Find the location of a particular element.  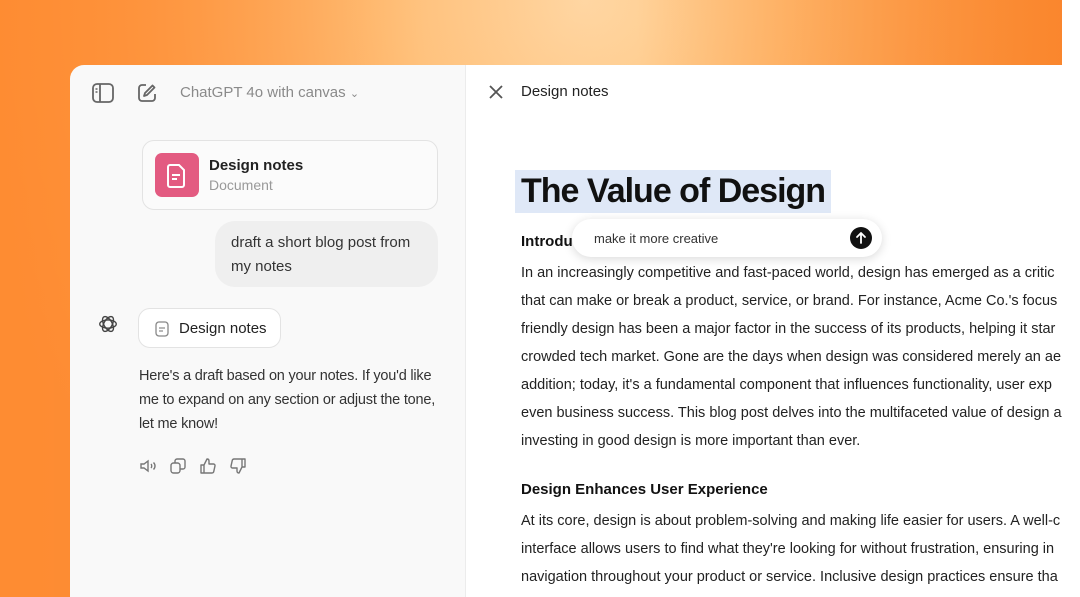

send-button is located at coordinates (861, 238).